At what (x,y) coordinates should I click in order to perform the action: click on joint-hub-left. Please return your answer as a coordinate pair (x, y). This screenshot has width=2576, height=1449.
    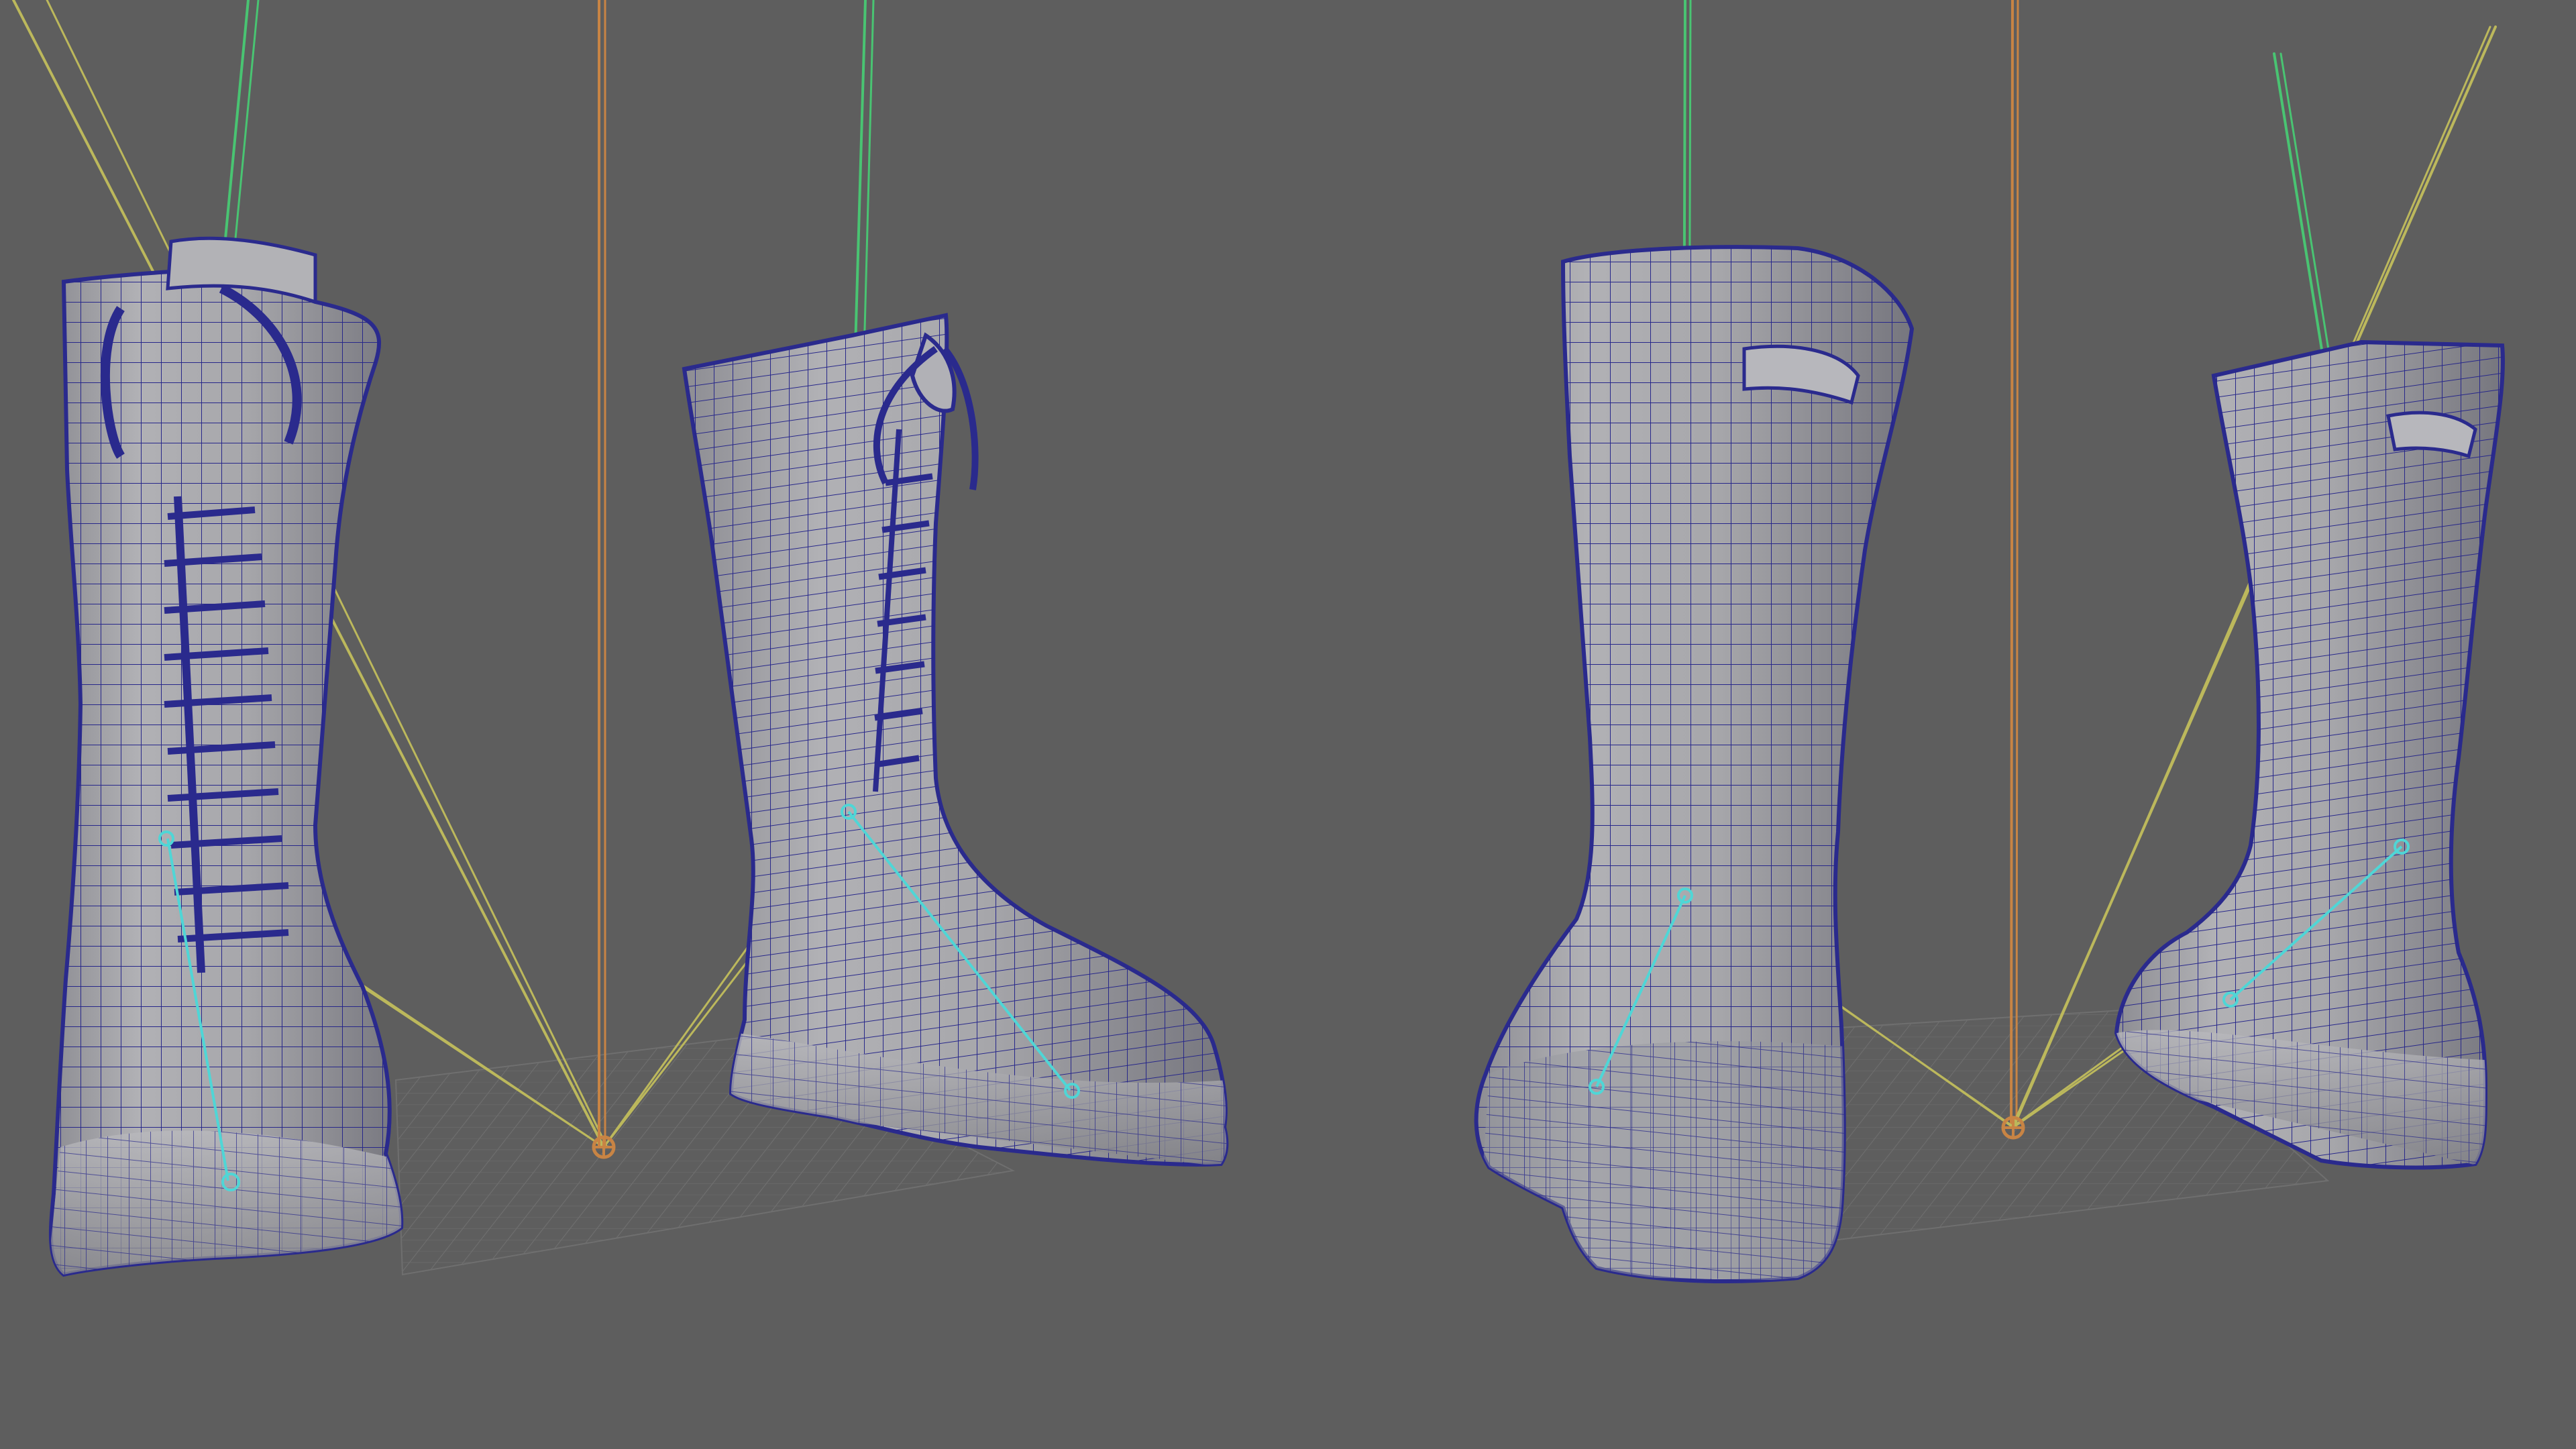
    Looking at the image, I should click on (604, 1147).